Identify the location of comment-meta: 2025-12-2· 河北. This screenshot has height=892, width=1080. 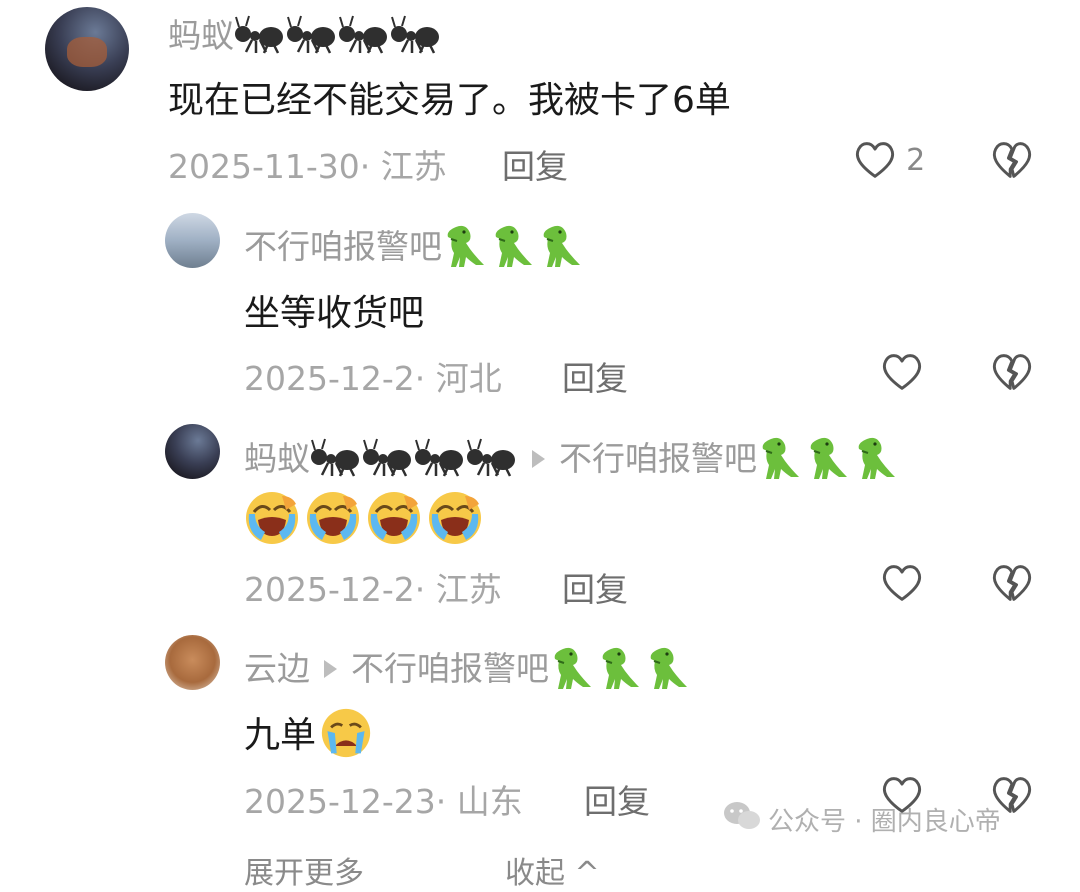
(373, 378).